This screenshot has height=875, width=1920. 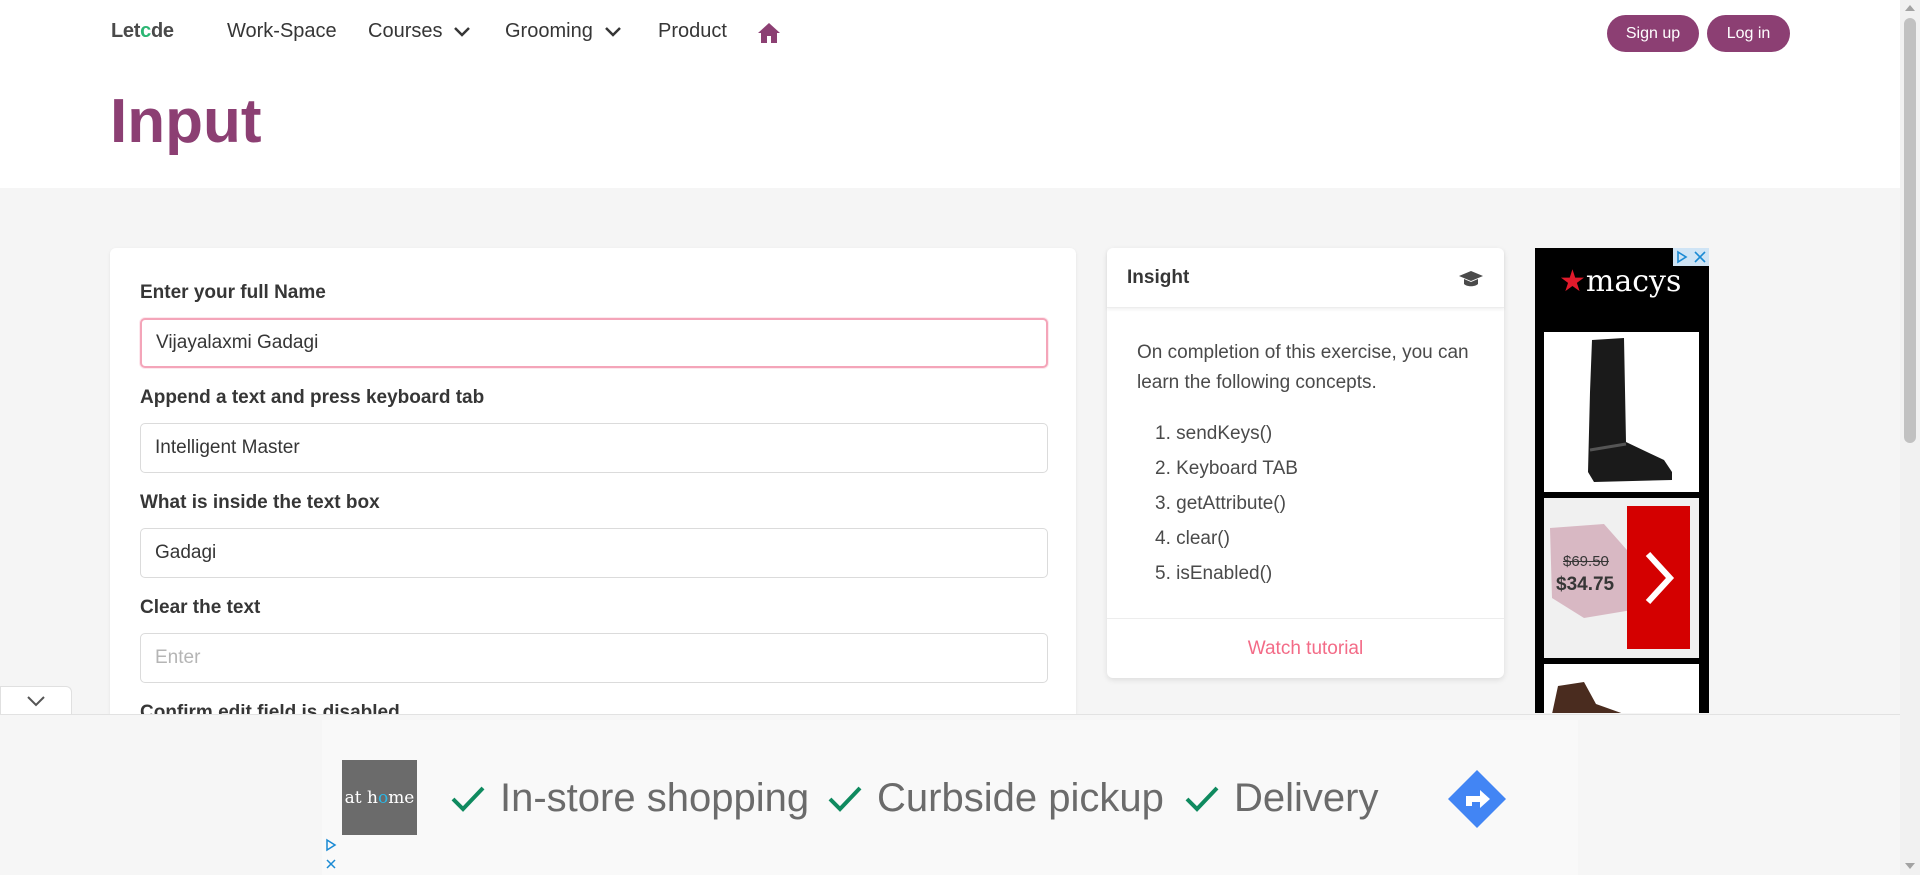 I want to click on page-title: Input, so click(x=186, y=121).